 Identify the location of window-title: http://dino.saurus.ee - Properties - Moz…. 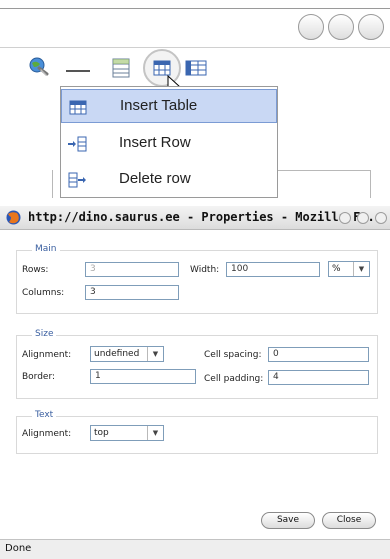
(205, 217).